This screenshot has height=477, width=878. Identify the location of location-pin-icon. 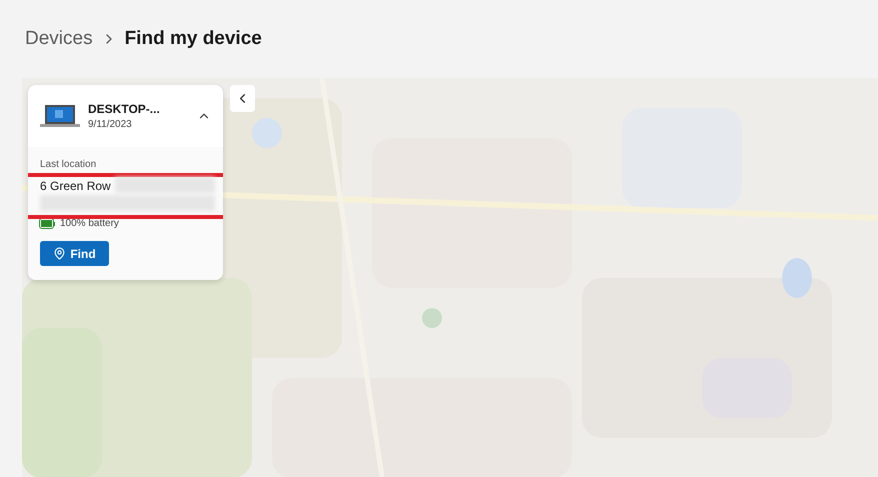
(59, 253).